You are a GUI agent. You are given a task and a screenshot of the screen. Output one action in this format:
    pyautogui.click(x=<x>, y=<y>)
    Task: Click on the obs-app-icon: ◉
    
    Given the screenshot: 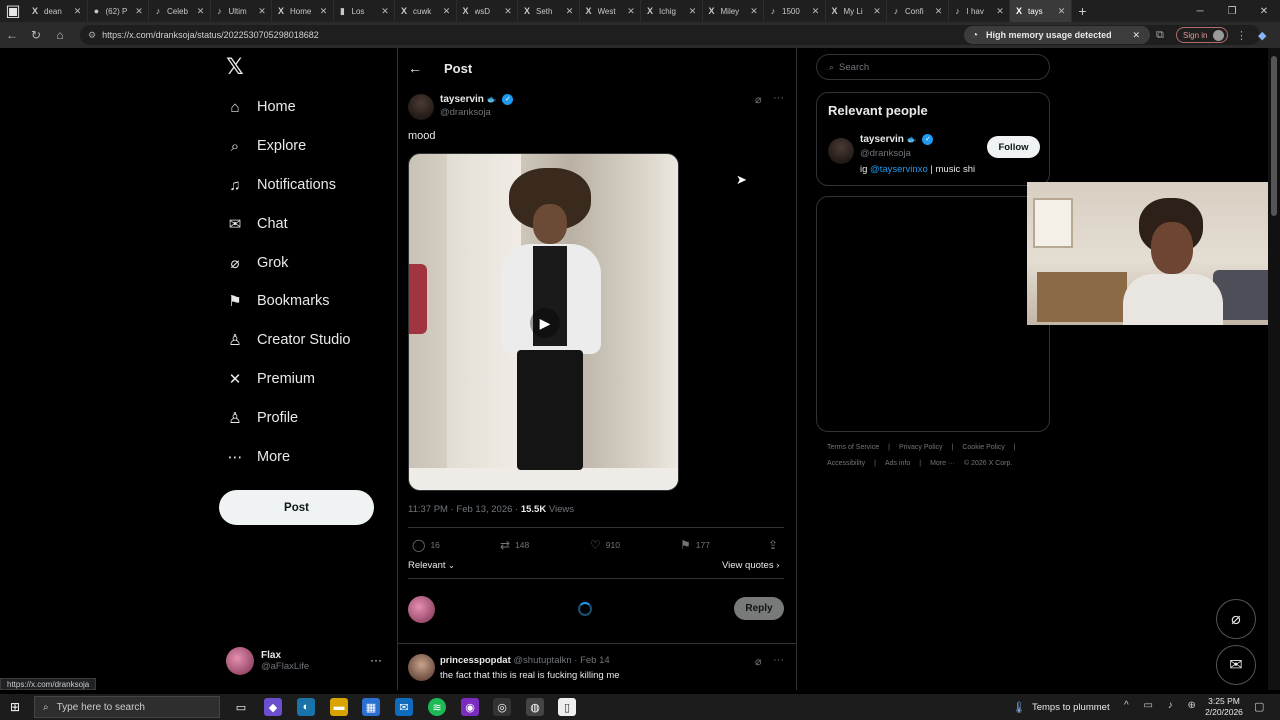 What is the action you would take?
    pyautogui.click(x=470, y=707)
    